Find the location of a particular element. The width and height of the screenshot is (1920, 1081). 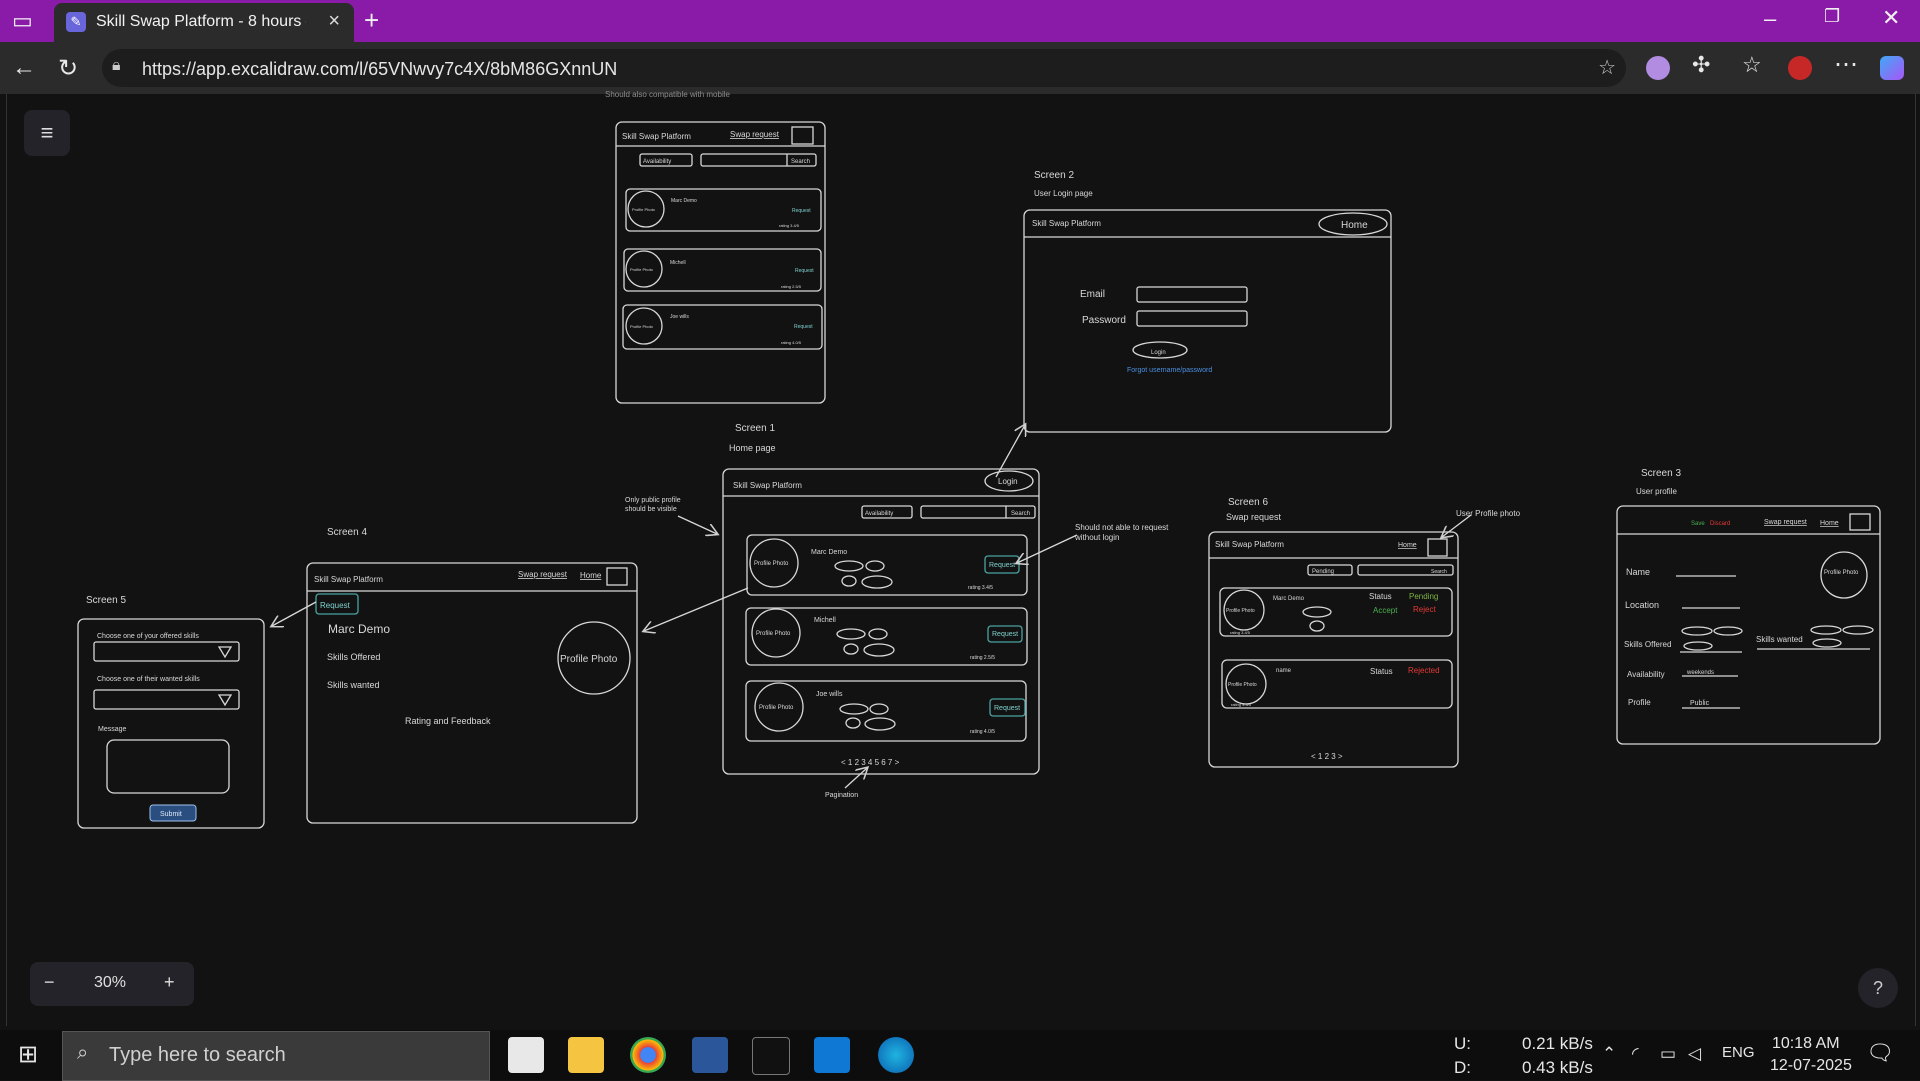

battery-icon: ▭ is located at coordinates (1668, 1054).